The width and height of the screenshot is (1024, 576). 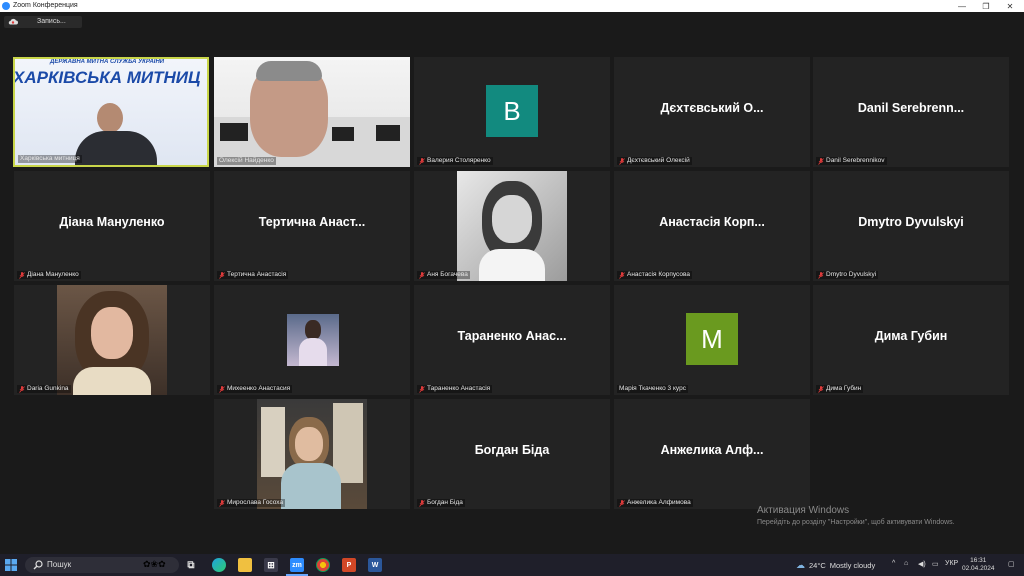 I want to click on participant-name-label: Богдан Біда, so click(x=441, y=503).